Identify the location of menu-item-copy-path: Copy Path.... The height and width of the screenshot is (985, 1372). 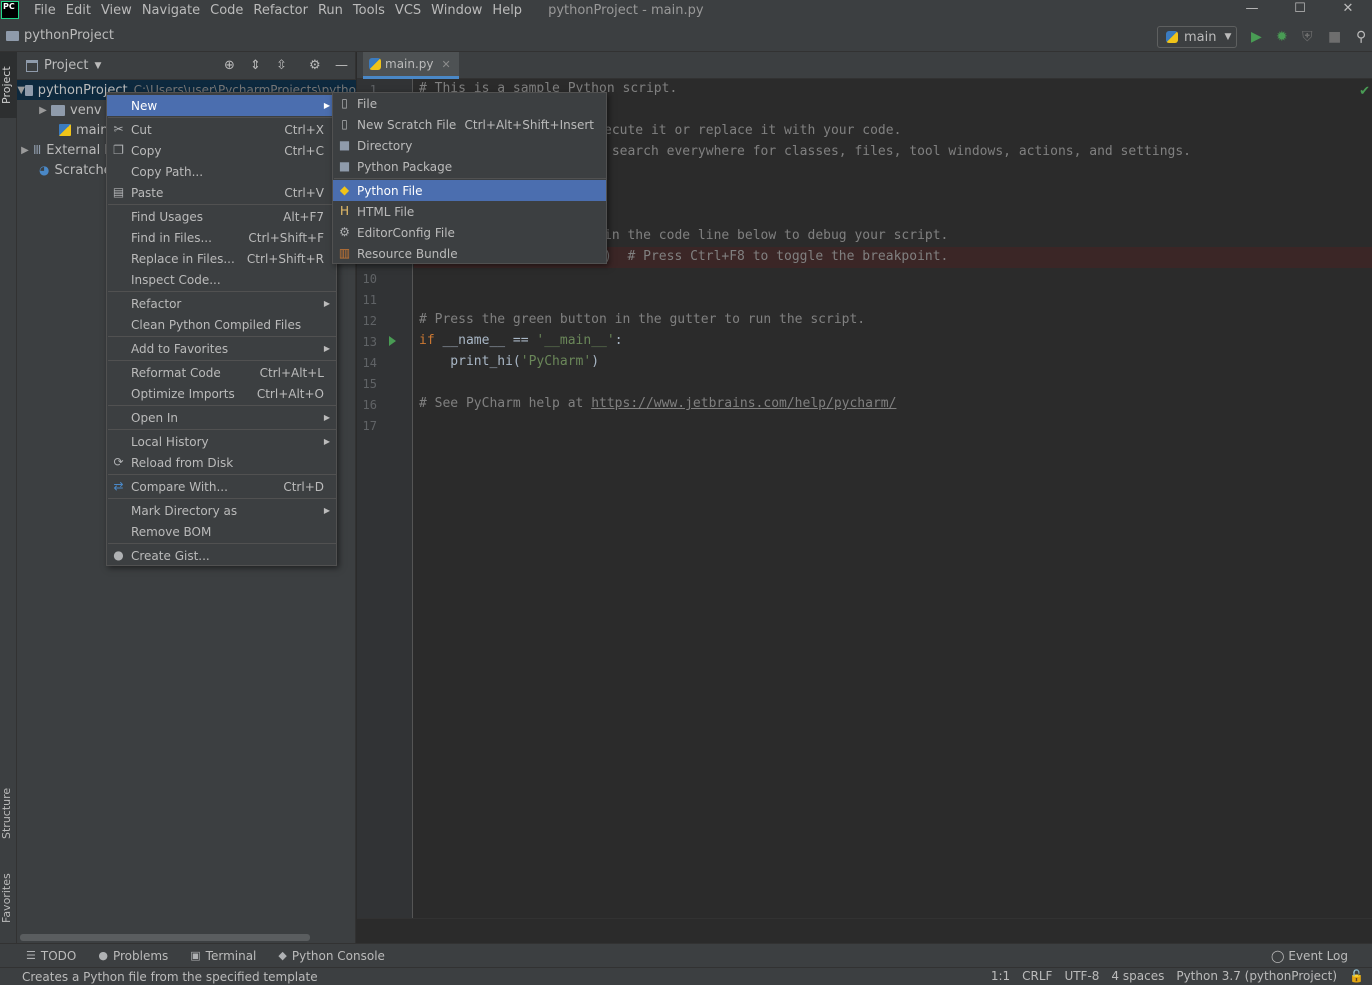
(221, 171).